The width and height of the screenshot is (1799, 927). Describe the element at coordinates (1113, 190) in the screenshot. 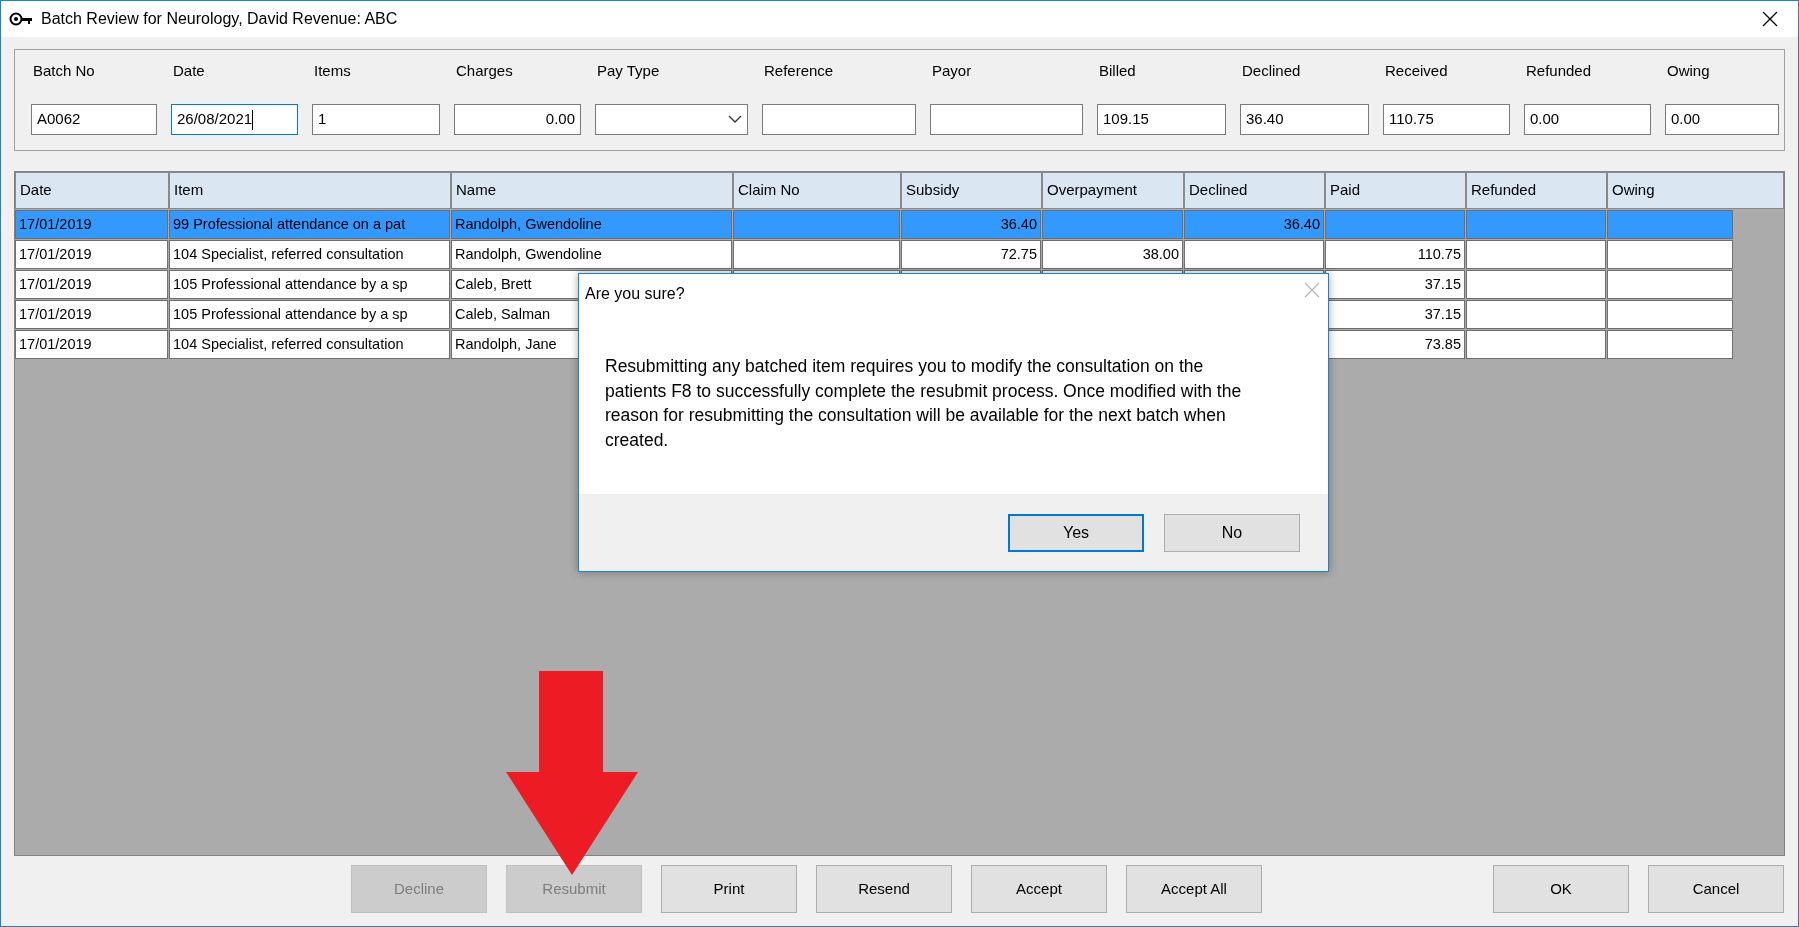

I see `column-header: Overpayment` at that location.